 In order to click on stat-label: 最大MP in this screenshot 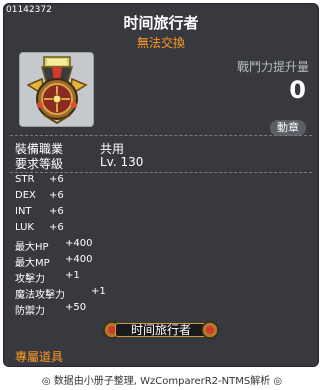, I will do `click(32, 263)`.